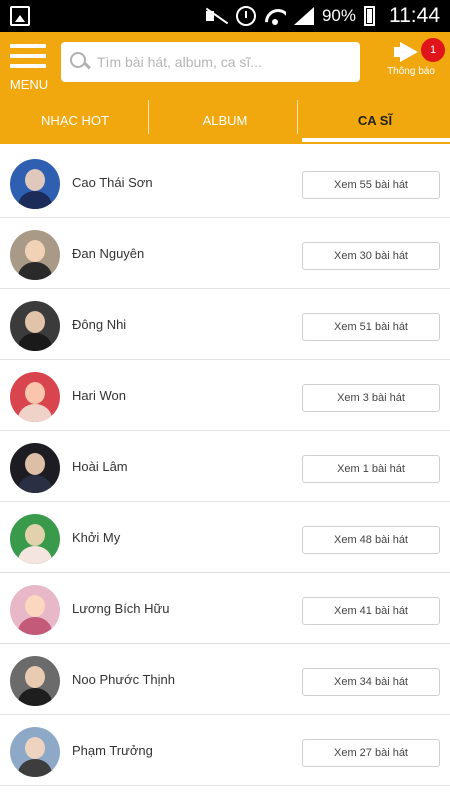 The height and width of the screenshot is (800, 450). What do you see at coordinates (411, 71) in the screenshot?
I see `notification-label: Thông báo` at bounding box center [411, 71].